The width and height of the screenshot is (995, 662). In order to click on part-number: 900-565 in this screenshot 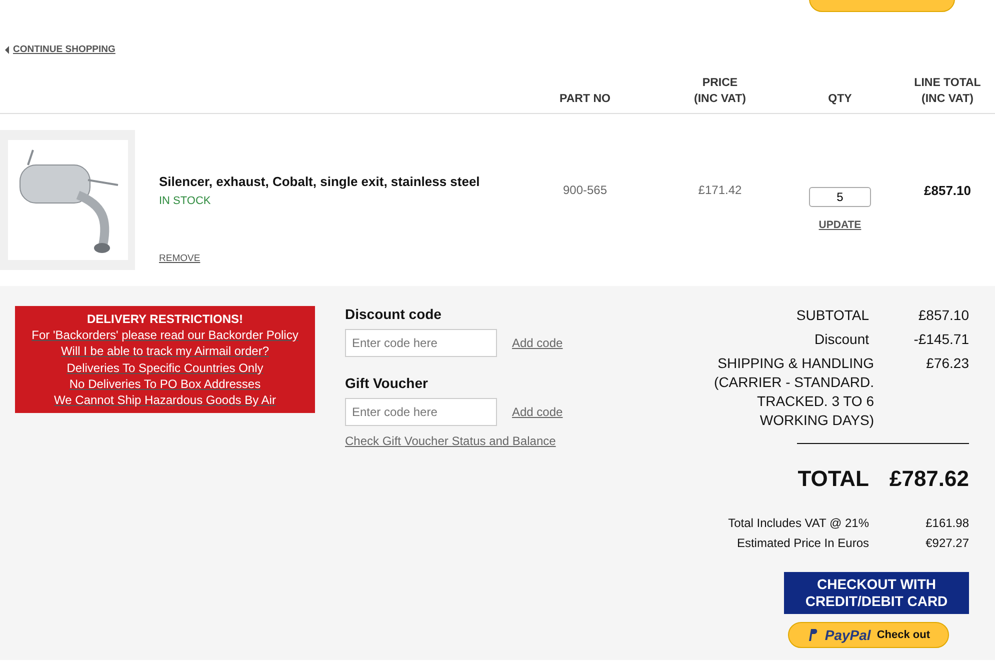, I will do `click(585, 190)`.